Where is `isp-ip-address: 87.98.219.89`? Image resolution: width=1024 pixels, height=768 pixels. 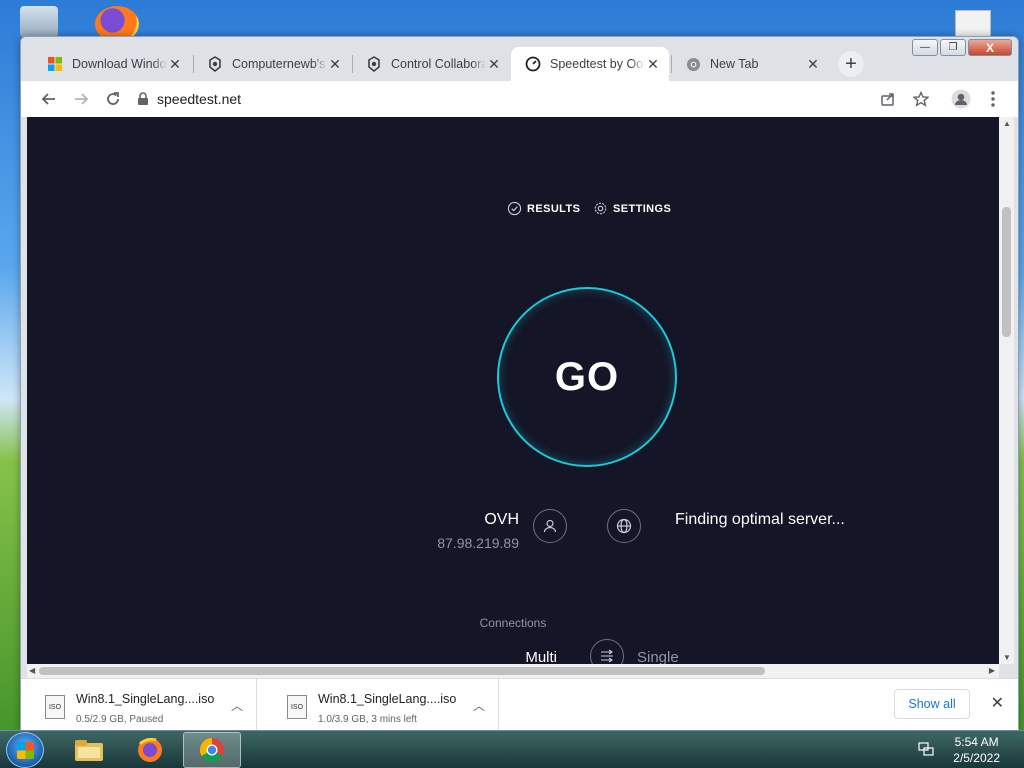 isp-ip-address: 87.98.219.89 is located at coordinates (478, 543).